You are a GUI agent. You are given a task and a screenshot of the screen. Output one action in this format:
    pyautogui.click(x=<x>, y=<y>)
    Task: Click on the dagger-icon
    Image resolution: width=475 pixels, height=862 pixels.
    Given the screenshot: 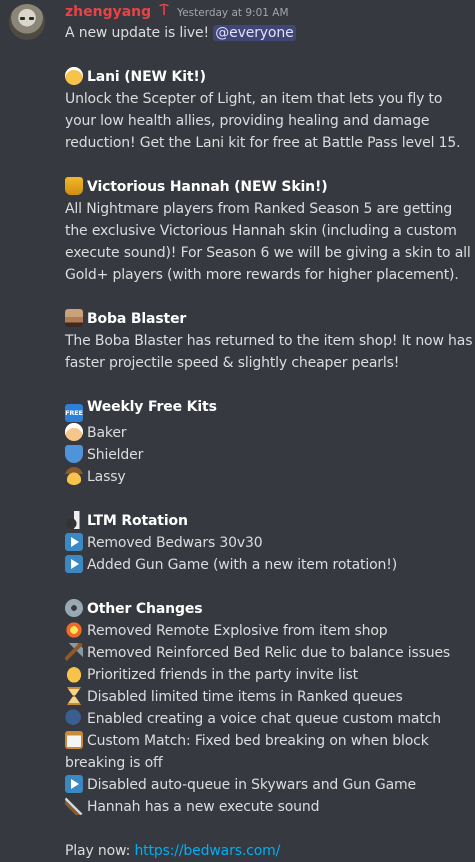 What is the action you would take?
    pyautogui.click(x=74, y=806)
    